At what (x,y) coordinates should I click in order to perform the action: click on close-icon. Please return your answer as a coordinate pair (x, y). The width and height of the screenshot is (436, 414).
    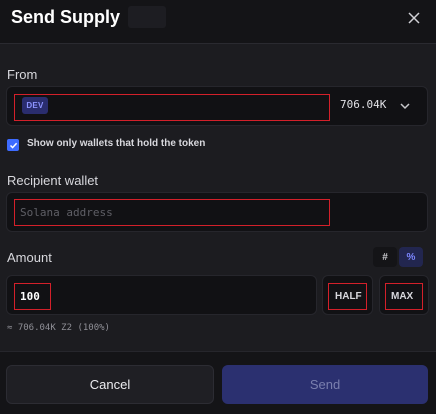
    Looking at the image, I should click on (414, 18).